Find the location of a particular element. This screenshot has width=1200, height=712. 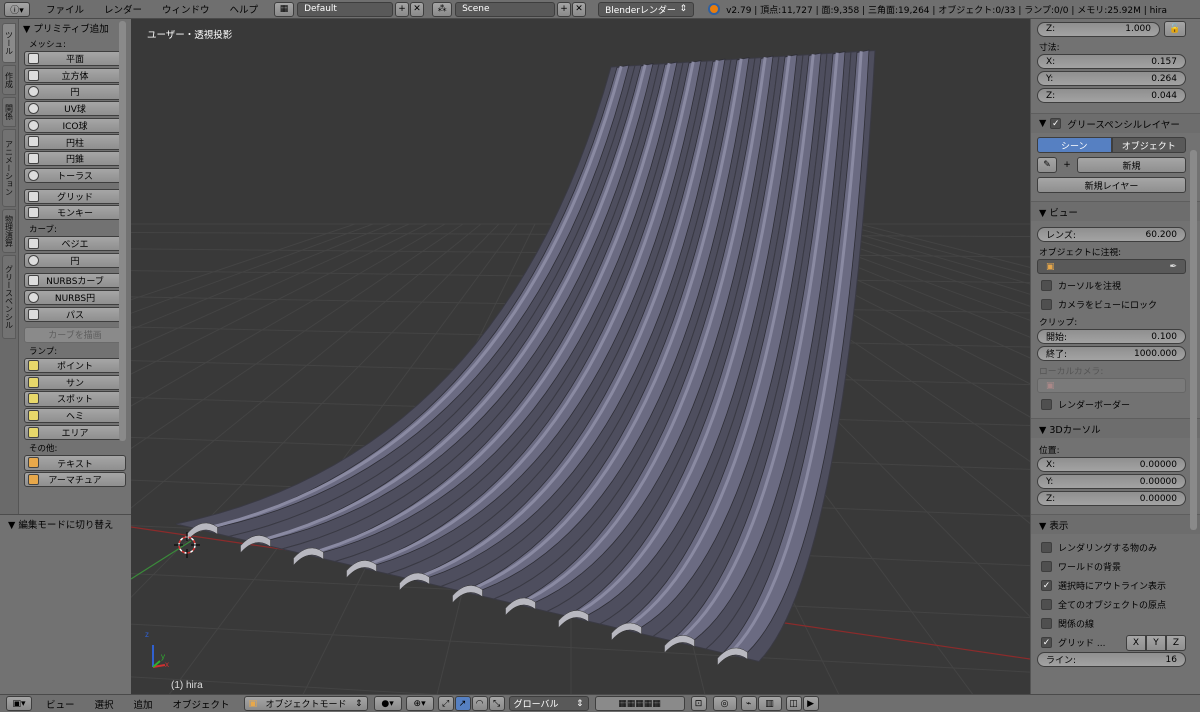

dim-z-field: Z: 0.044 is located at coordinates (1111, 95).